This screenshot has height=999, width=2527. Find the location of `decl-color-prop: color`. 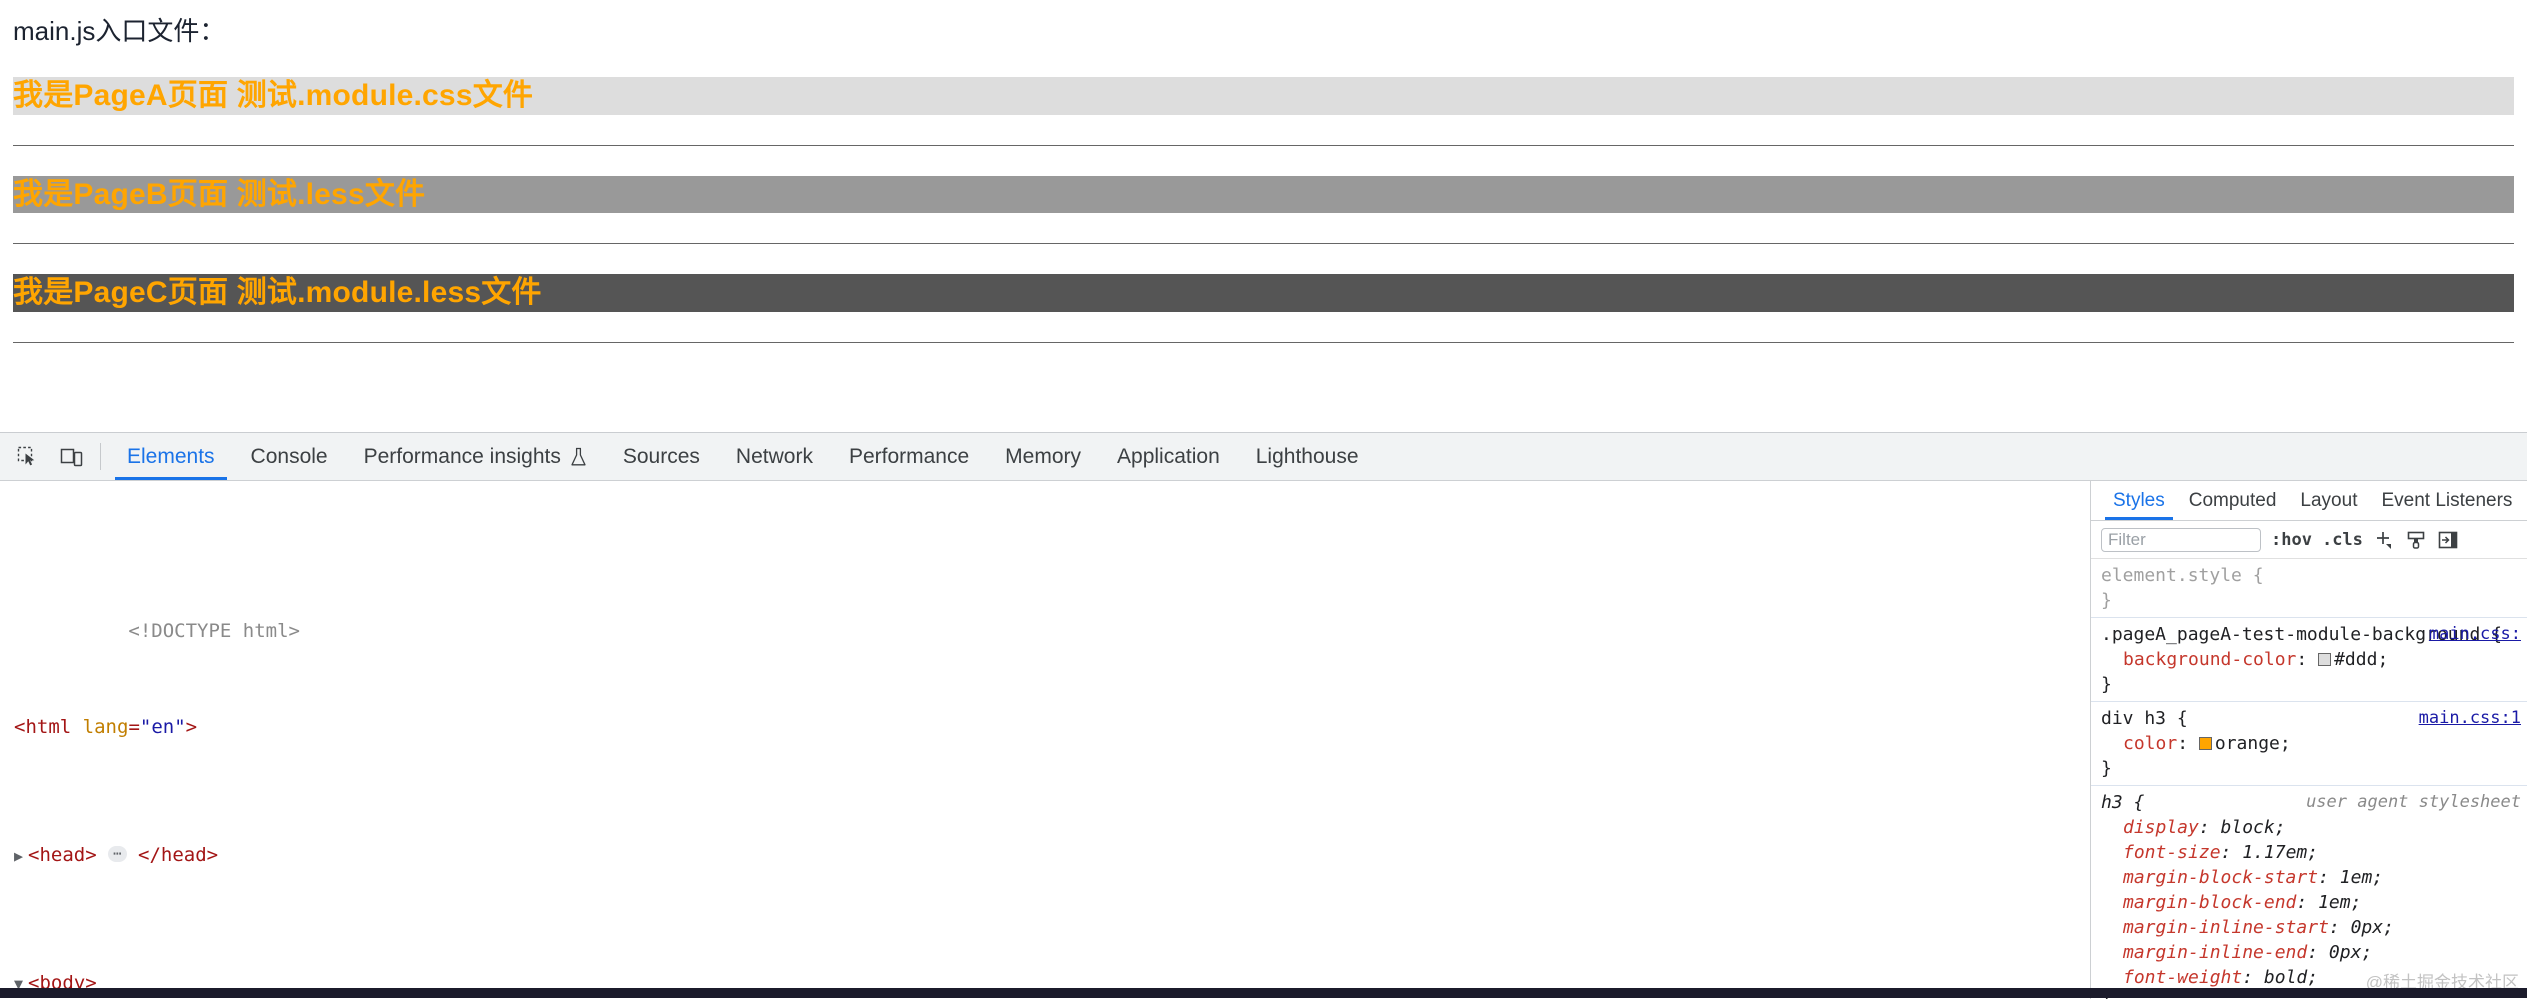

decl-color-prop: color is located at coordinates (2150, 743).